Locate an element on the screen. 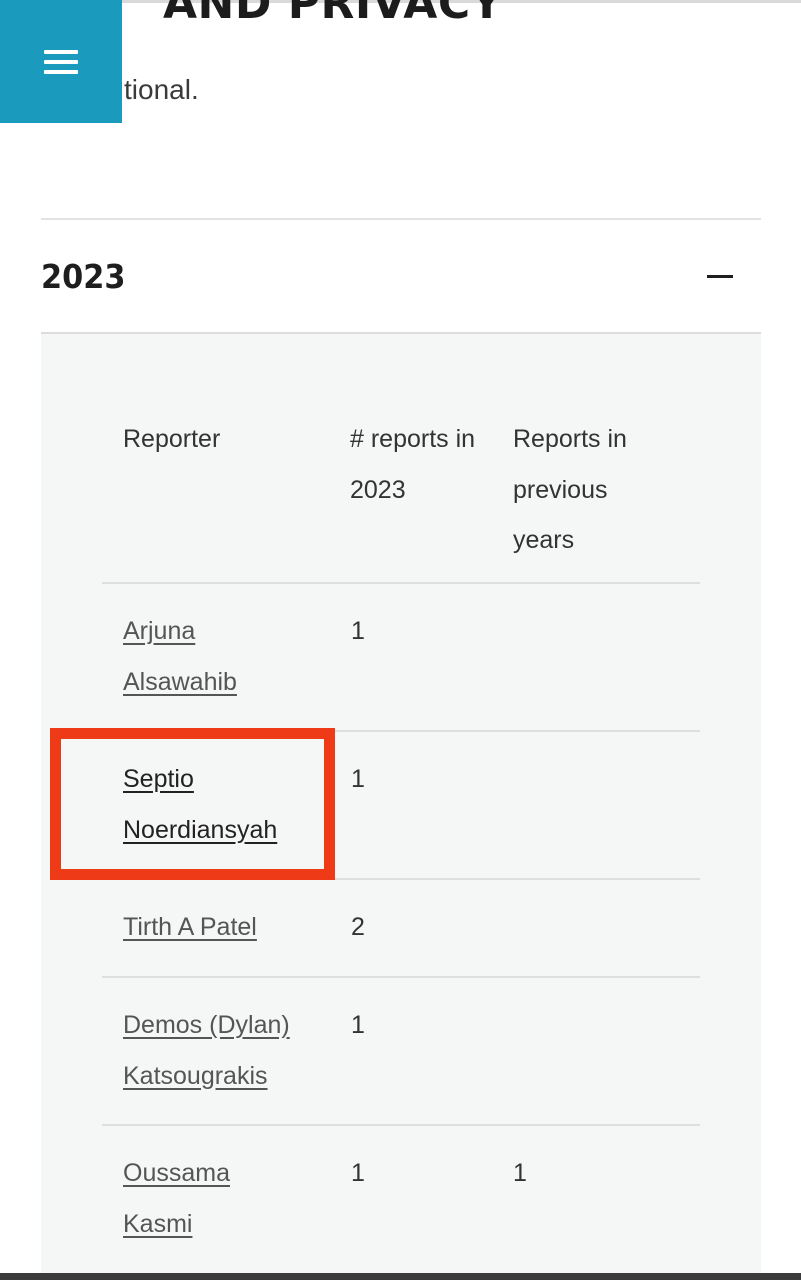 This screenshot has width=801, height=1280. previous-report-count: 1 is located at coordinates (520, 1173).